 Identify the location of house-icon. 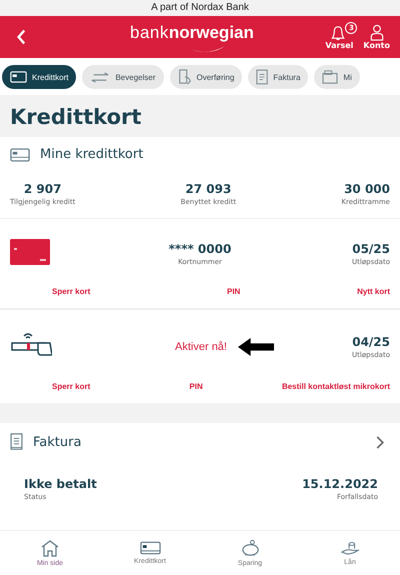
(50, 548).